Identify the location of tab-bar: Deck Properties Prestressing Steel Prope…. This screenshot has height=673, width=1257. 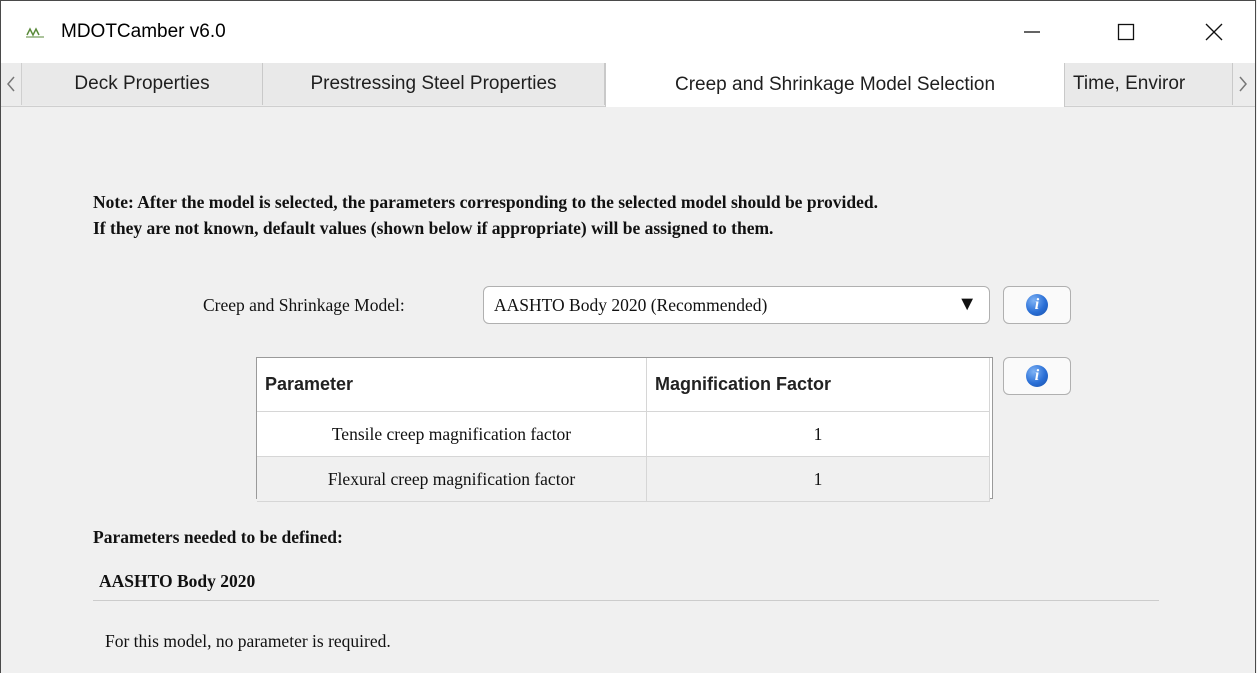
(628, 85).